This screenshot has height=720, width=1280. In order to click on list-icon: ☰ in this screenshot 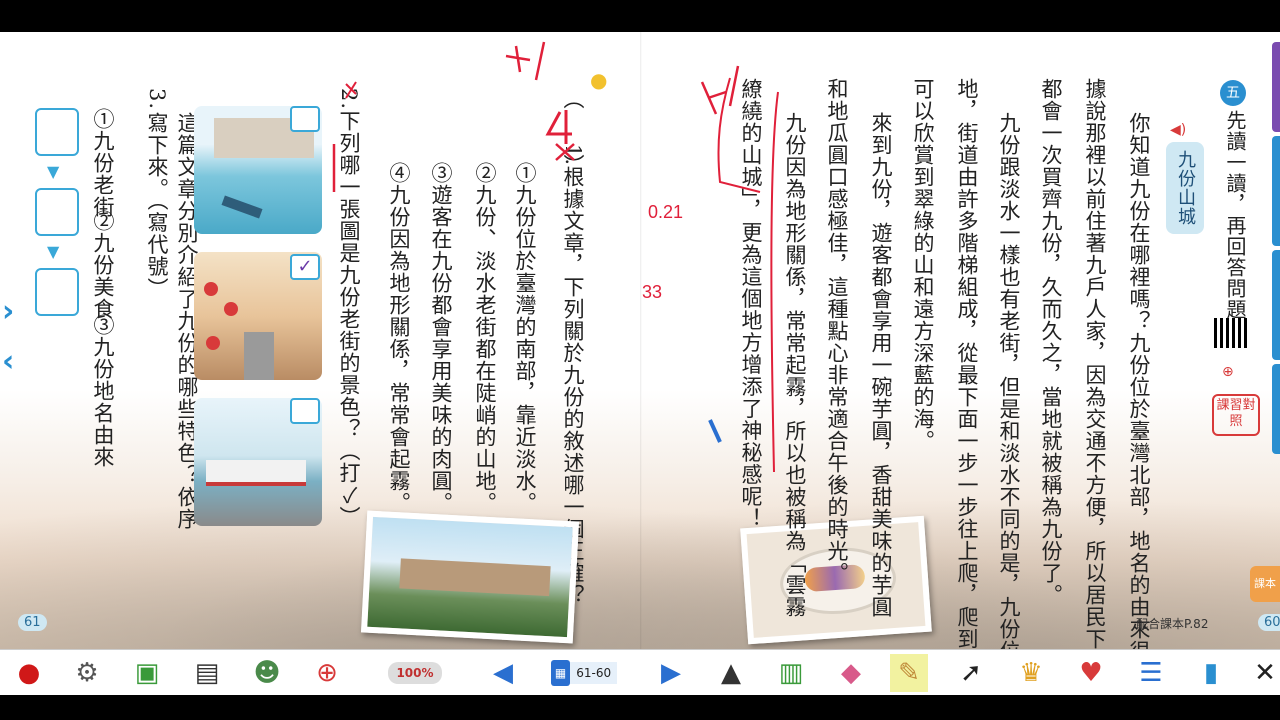, I will do `click(1151, 673)`.